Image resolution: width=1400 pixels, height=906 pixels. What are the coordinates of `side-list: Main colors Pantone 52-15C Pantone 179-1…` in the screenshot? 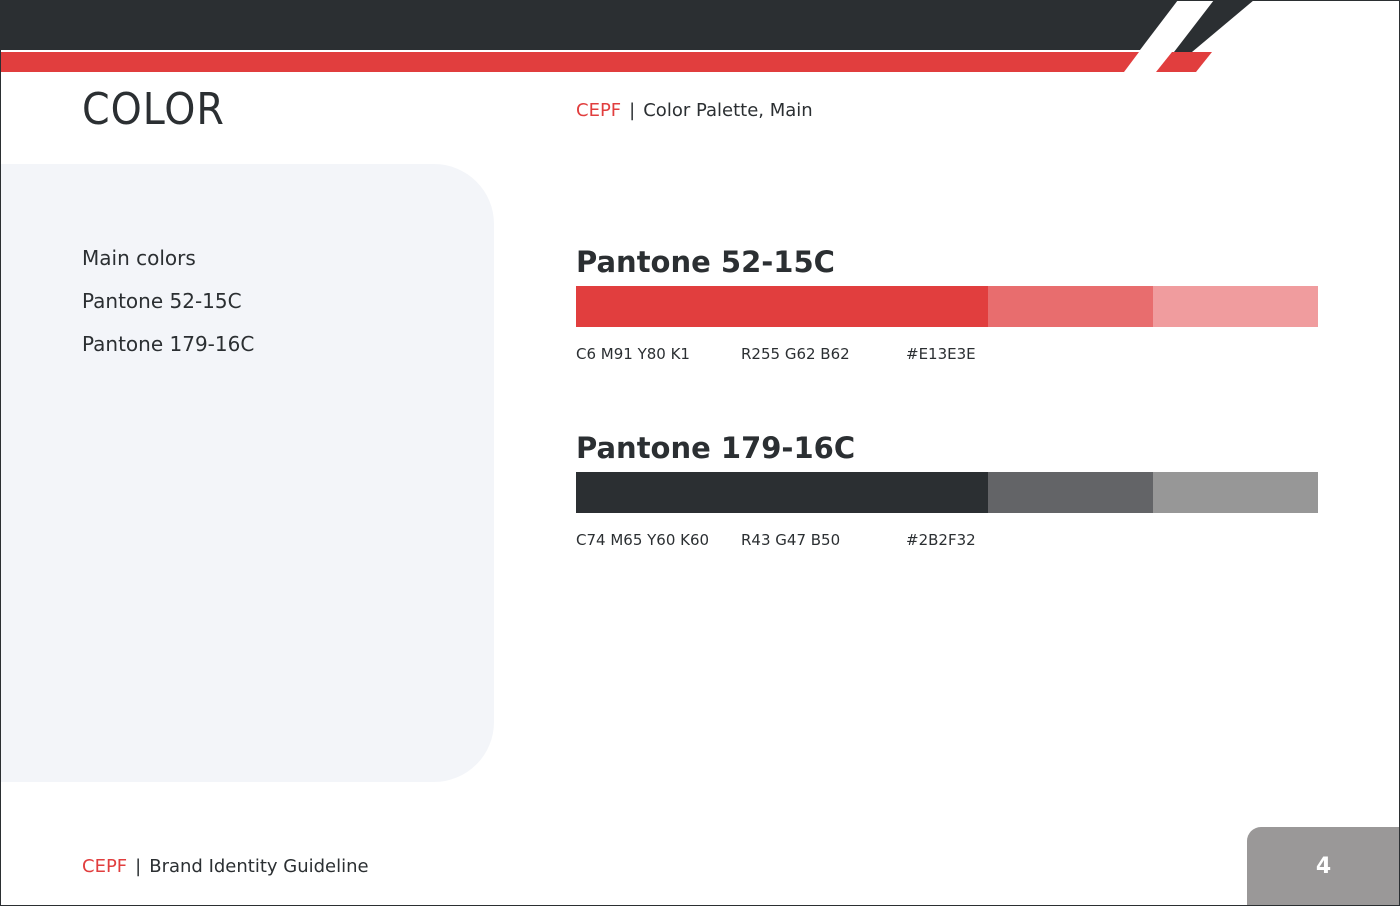 It's located at (168, 308).